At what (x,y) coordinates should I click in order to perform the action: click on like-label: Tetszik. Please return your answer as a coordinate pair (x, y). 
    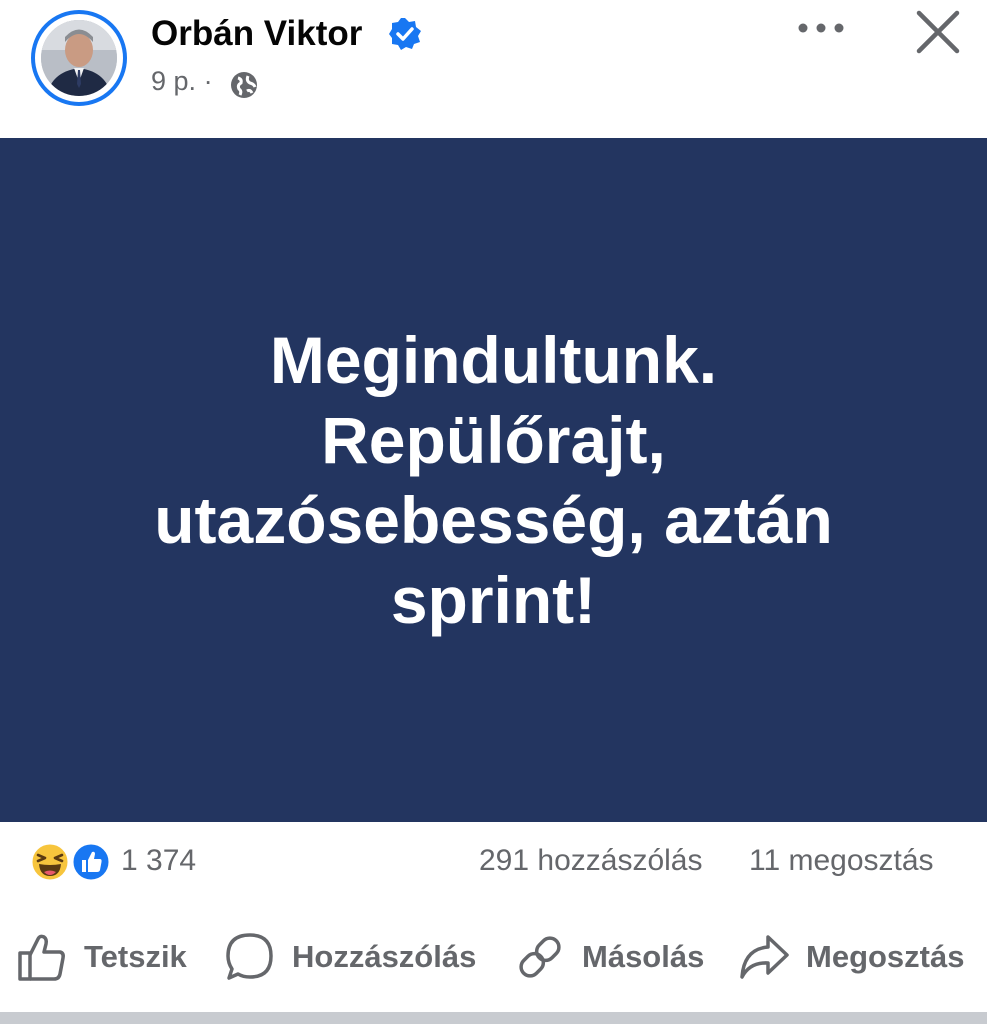
    Looking at the image, I should click on (135, 956).